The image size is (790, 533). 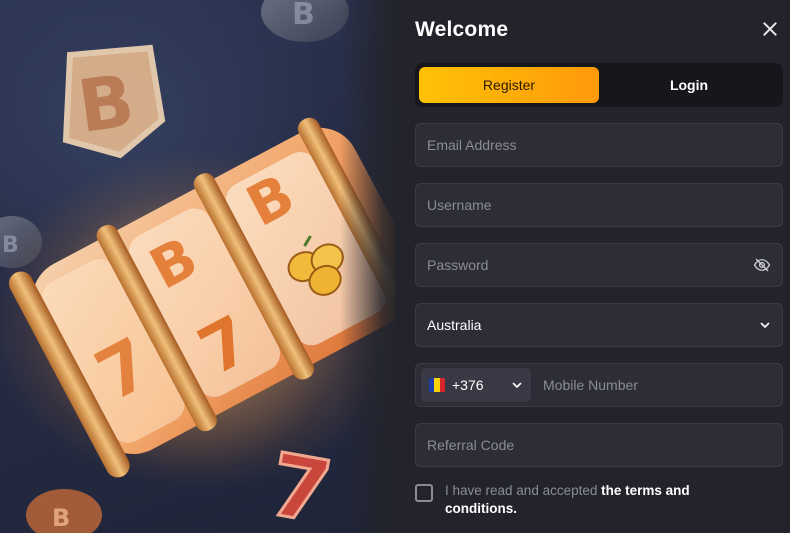 I want to click on andorra-flag-icon, so click(x=437, y=385).